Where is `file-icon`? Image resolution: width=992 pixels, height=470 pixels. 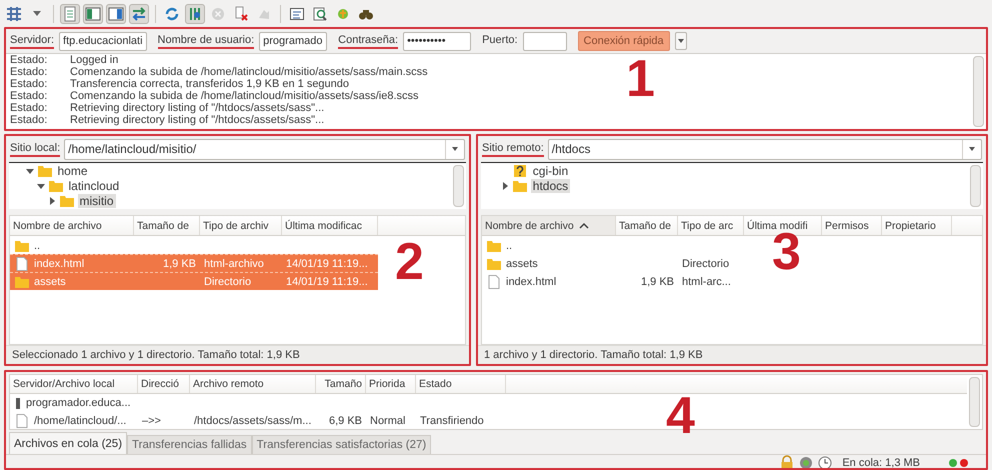
file-icon is located at coordinates (494, 282).